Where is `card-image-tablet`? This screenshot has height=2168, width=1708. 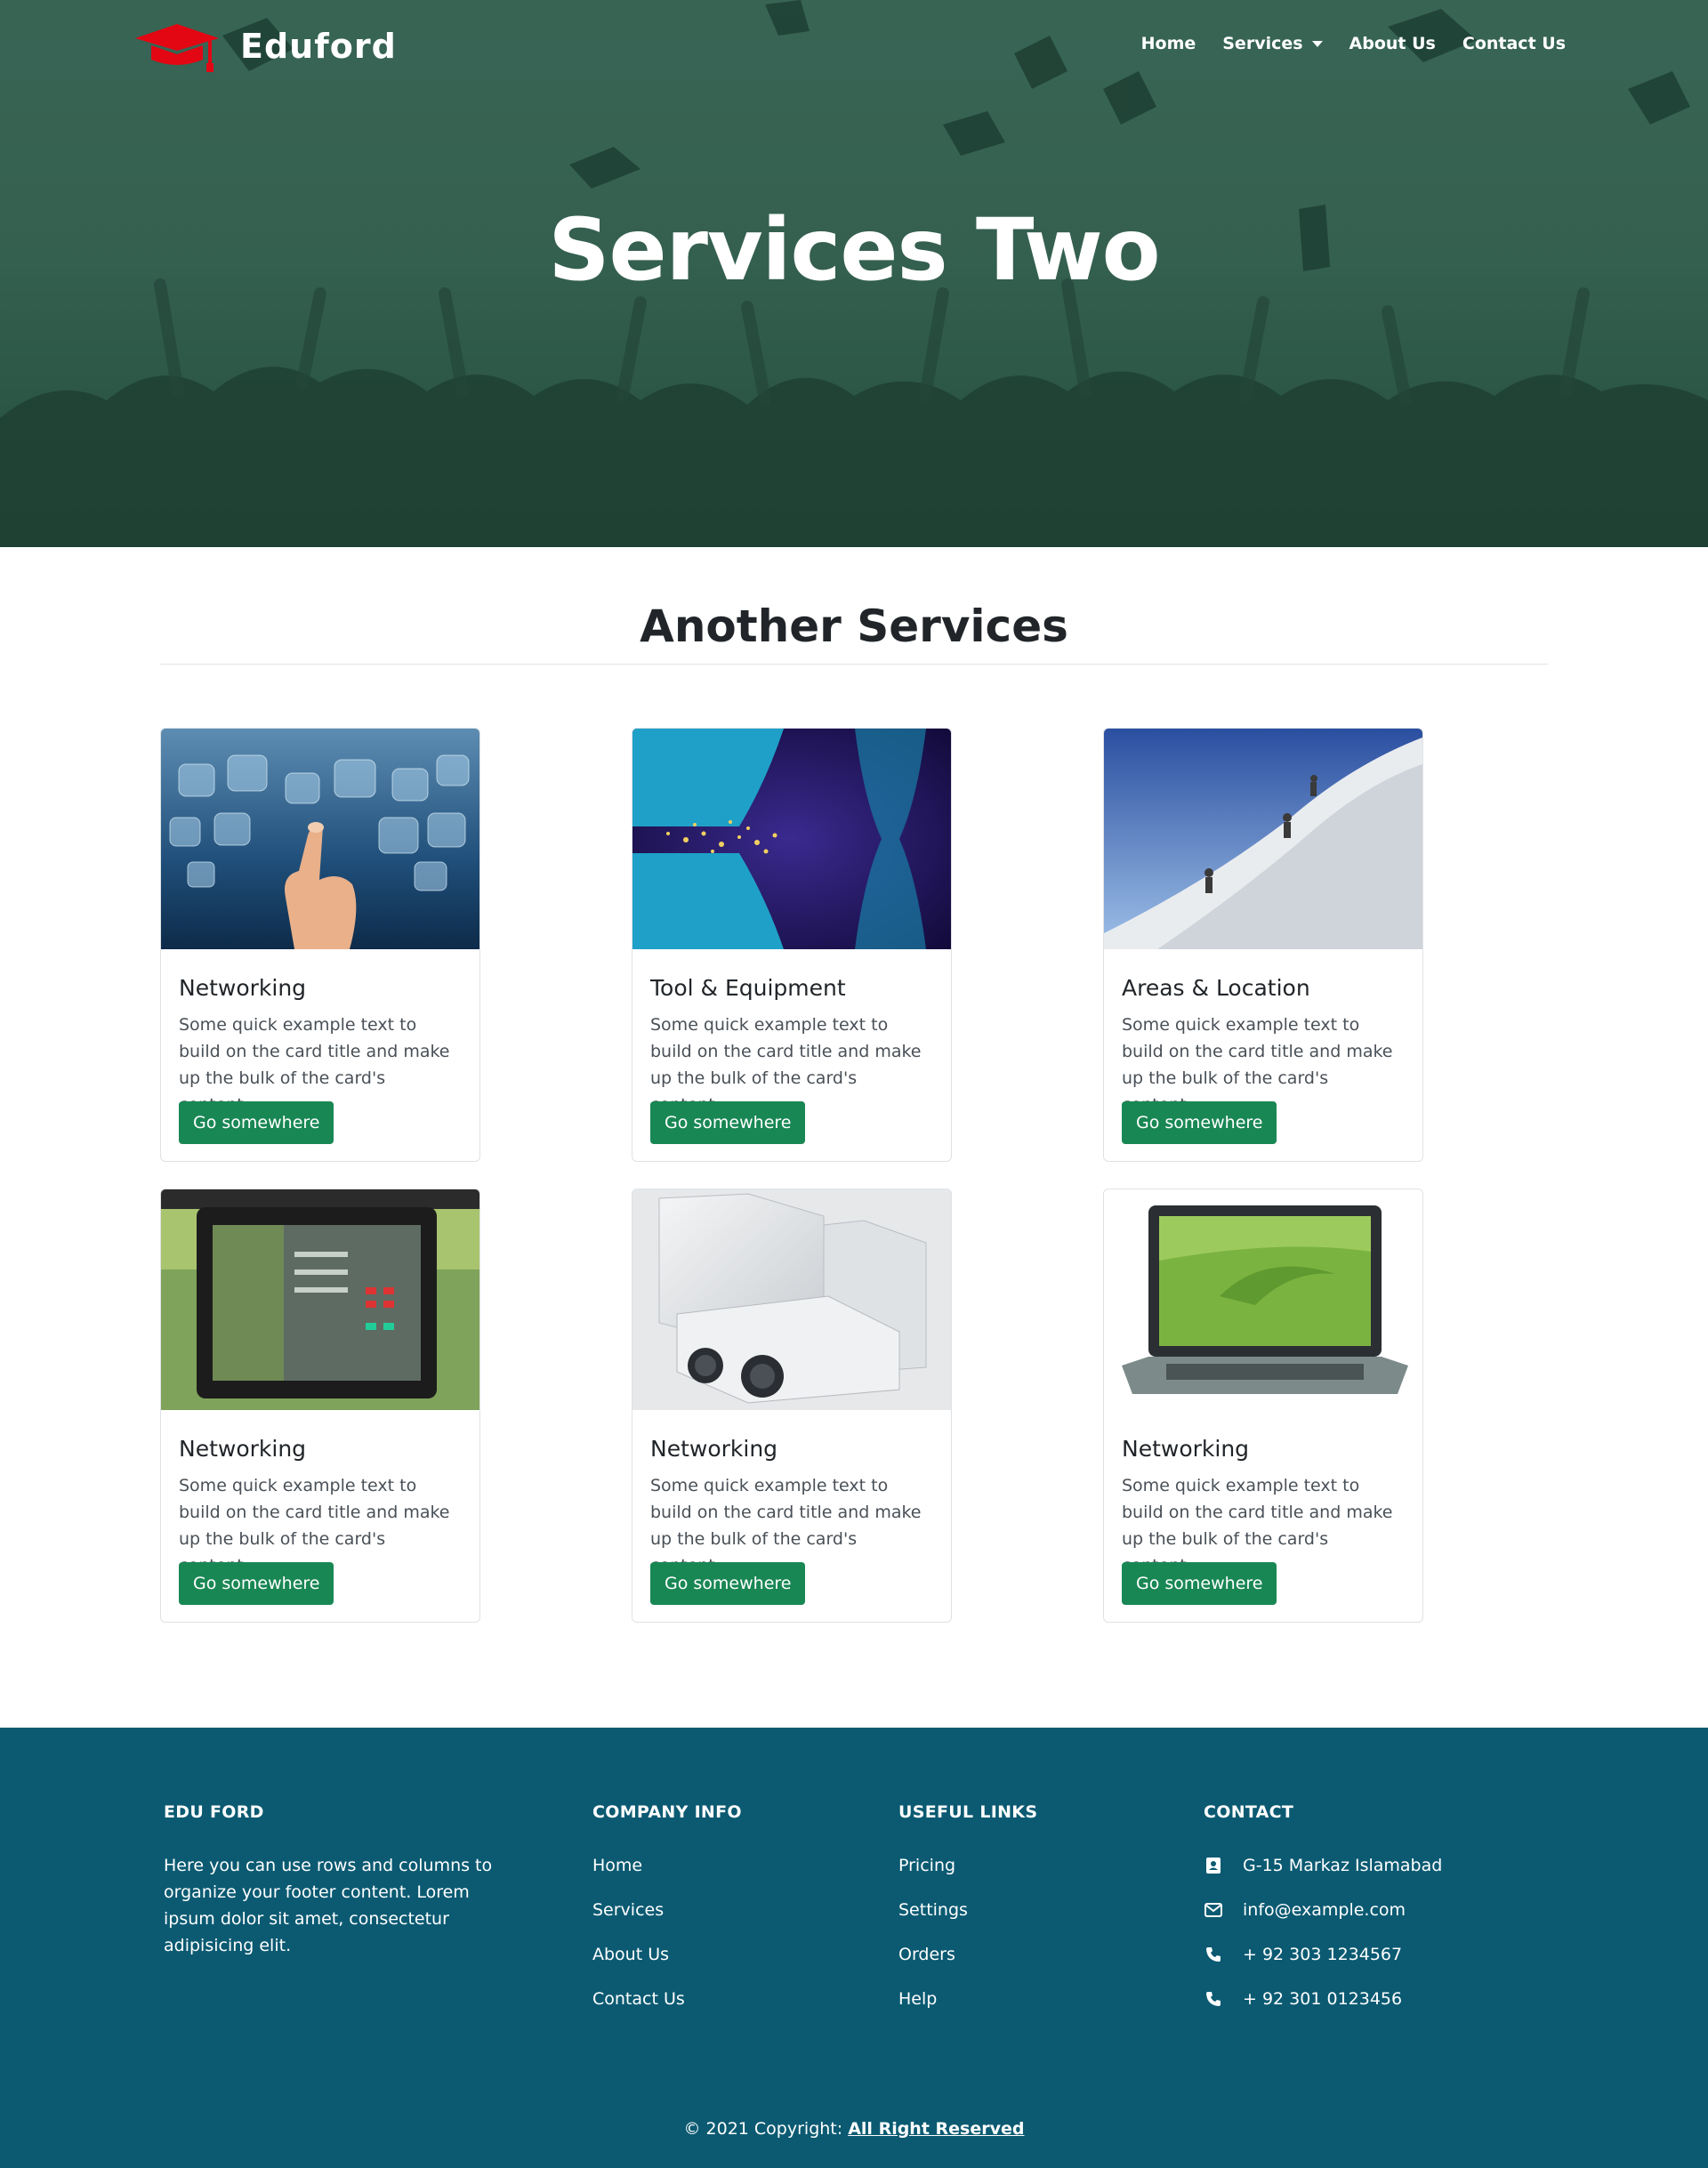
card-image-tablet is located at coordinates (320, 1300).